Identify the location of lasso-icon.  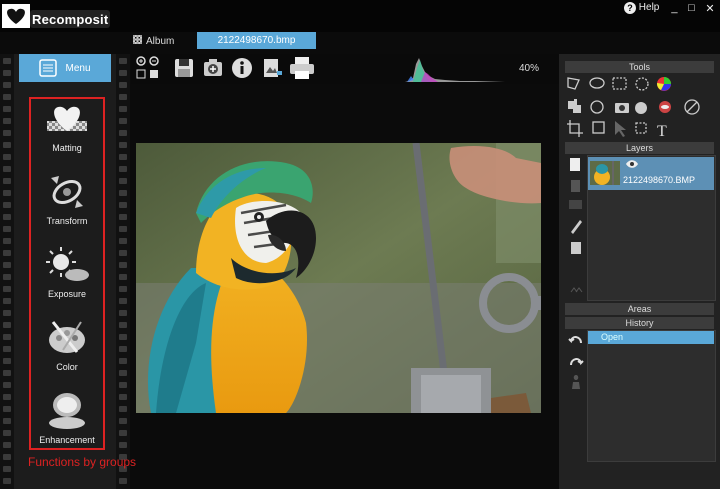
(597, 83).